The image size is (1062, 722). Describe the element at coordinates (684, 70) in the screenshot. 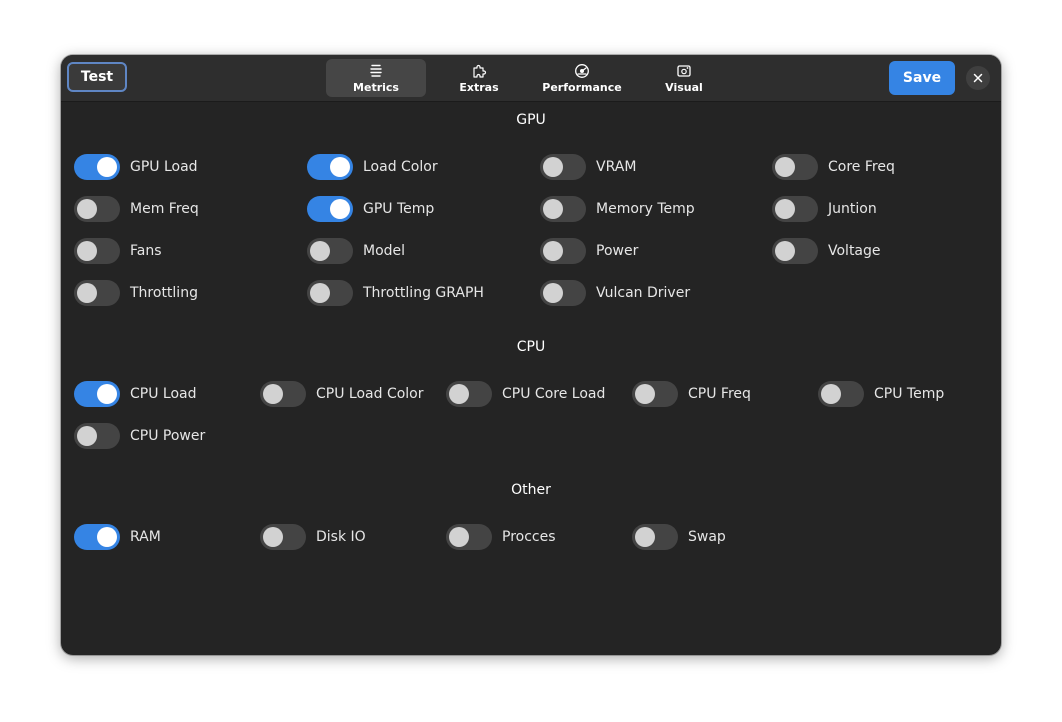

I see `picture-icon` at that location.